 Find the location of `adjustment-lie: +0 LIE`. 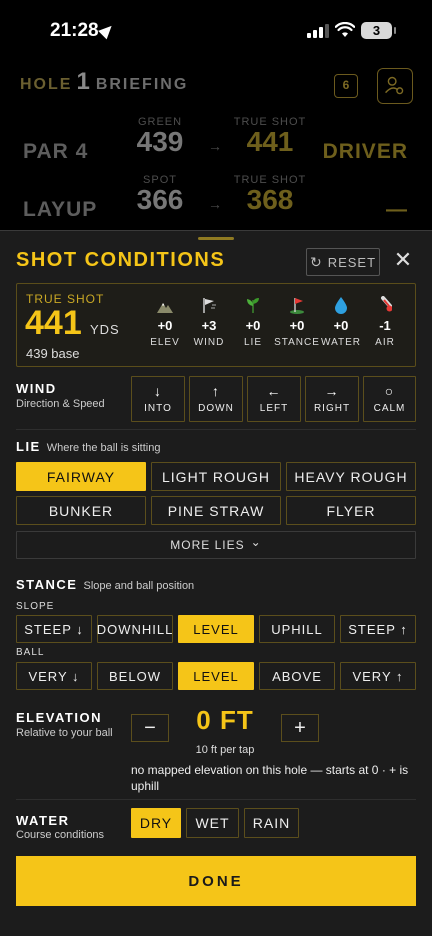

adjustment-lie: +0 LIE is located at coordinates (253, 321).